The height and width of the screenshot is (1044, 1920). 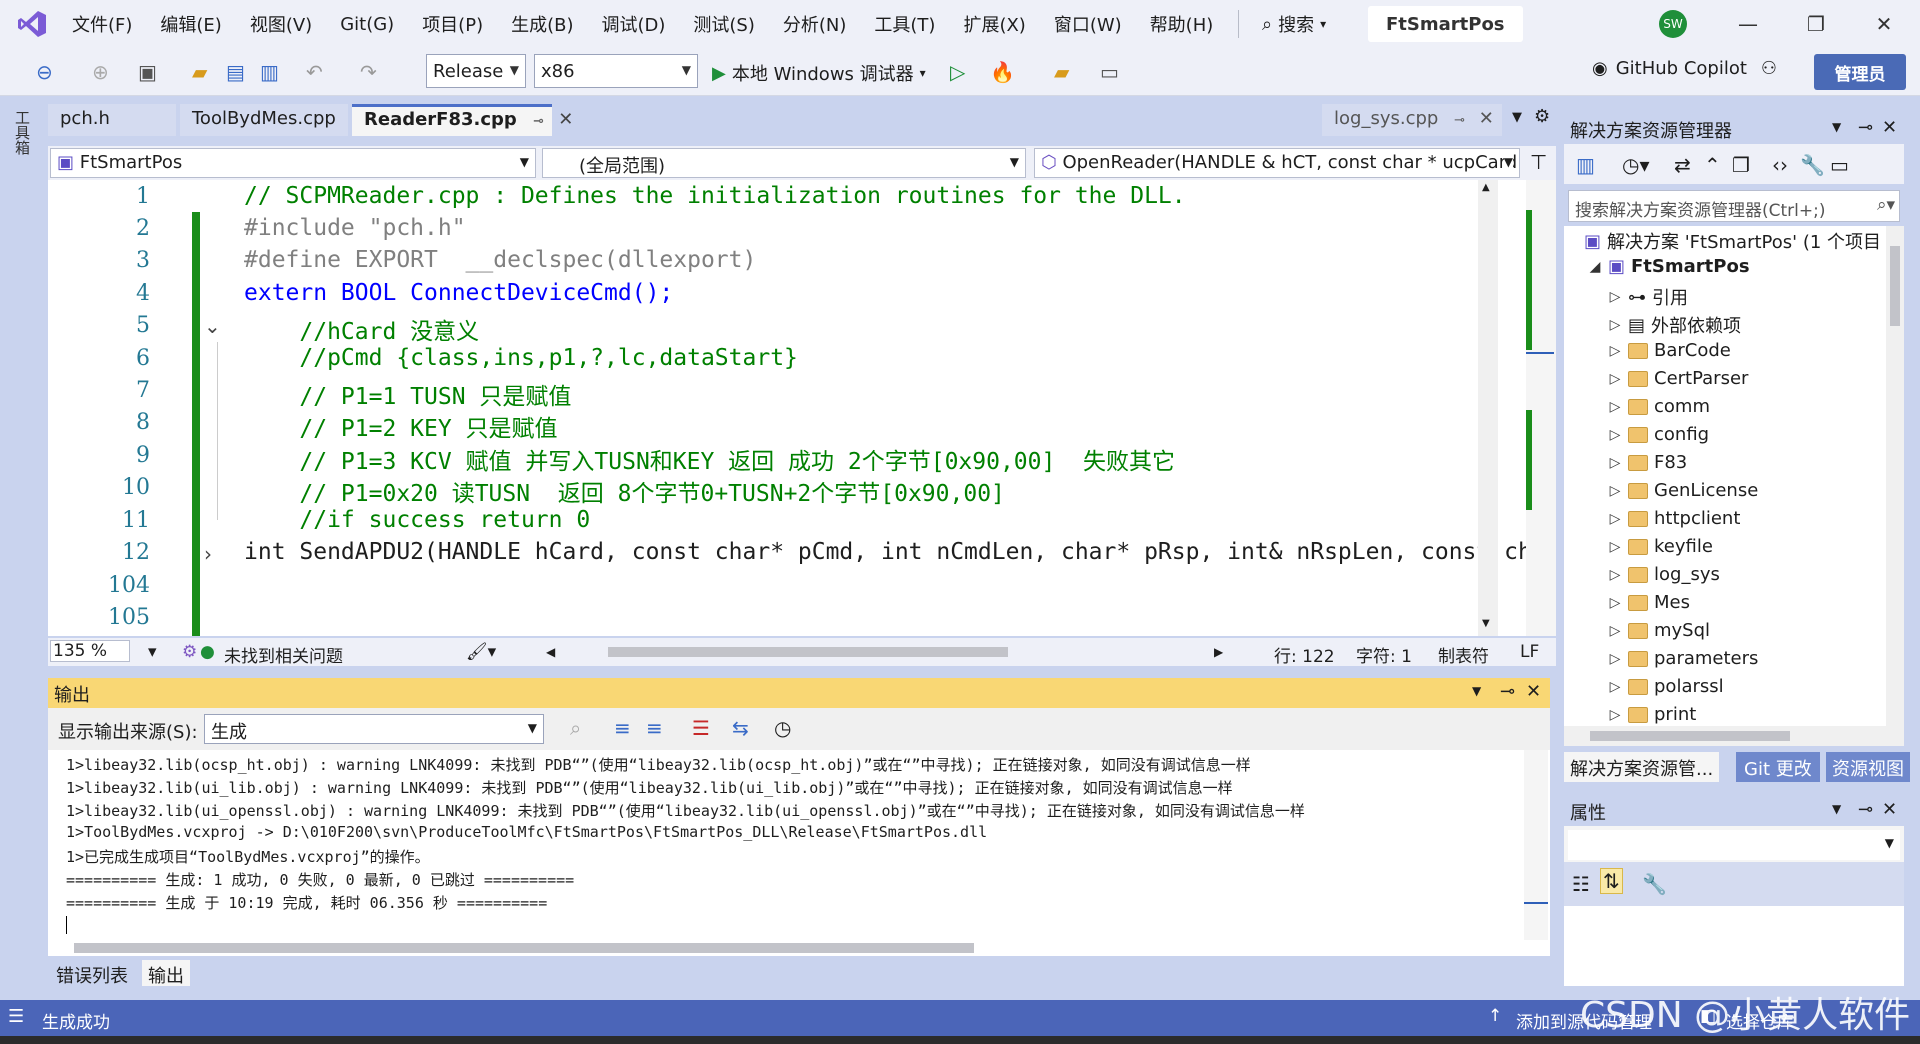 What do you see at coordinates (524, 948) in the screenshot?
I see `output-hscroll-thumb` at bounding box center [524, 948].